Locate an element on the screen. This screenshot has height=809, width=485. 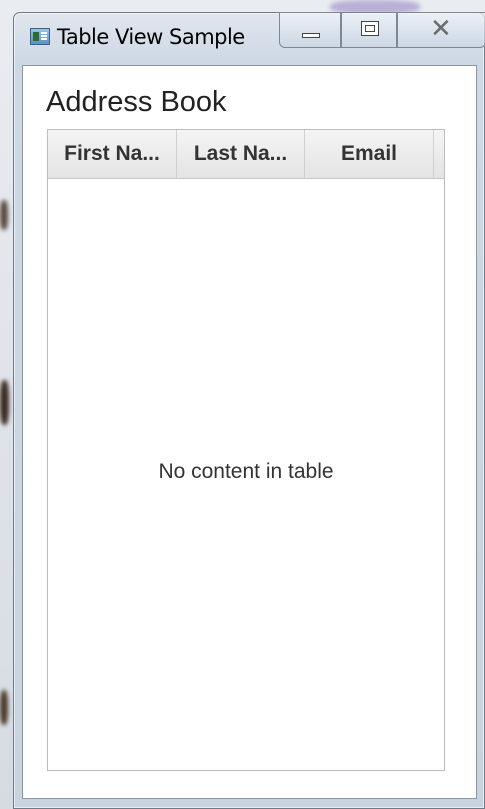
close-icon: ✕ is located at coordinates (441, 29).